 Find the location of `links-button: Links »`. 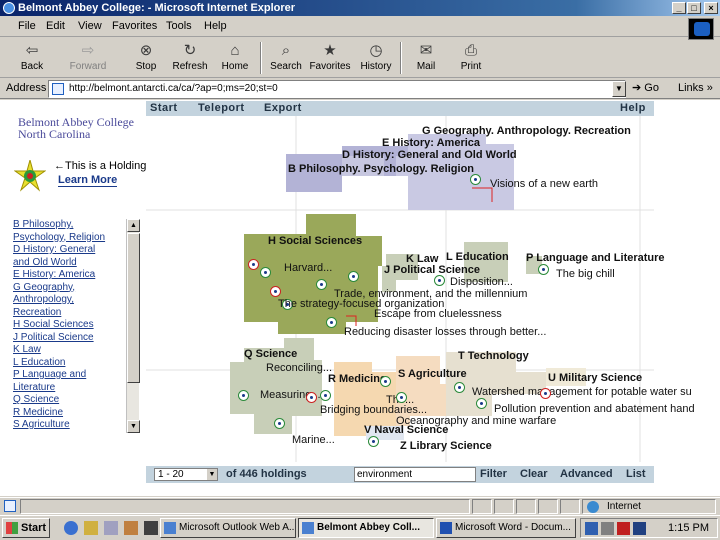

links-button: Links » is located at coordinates (695, 88).